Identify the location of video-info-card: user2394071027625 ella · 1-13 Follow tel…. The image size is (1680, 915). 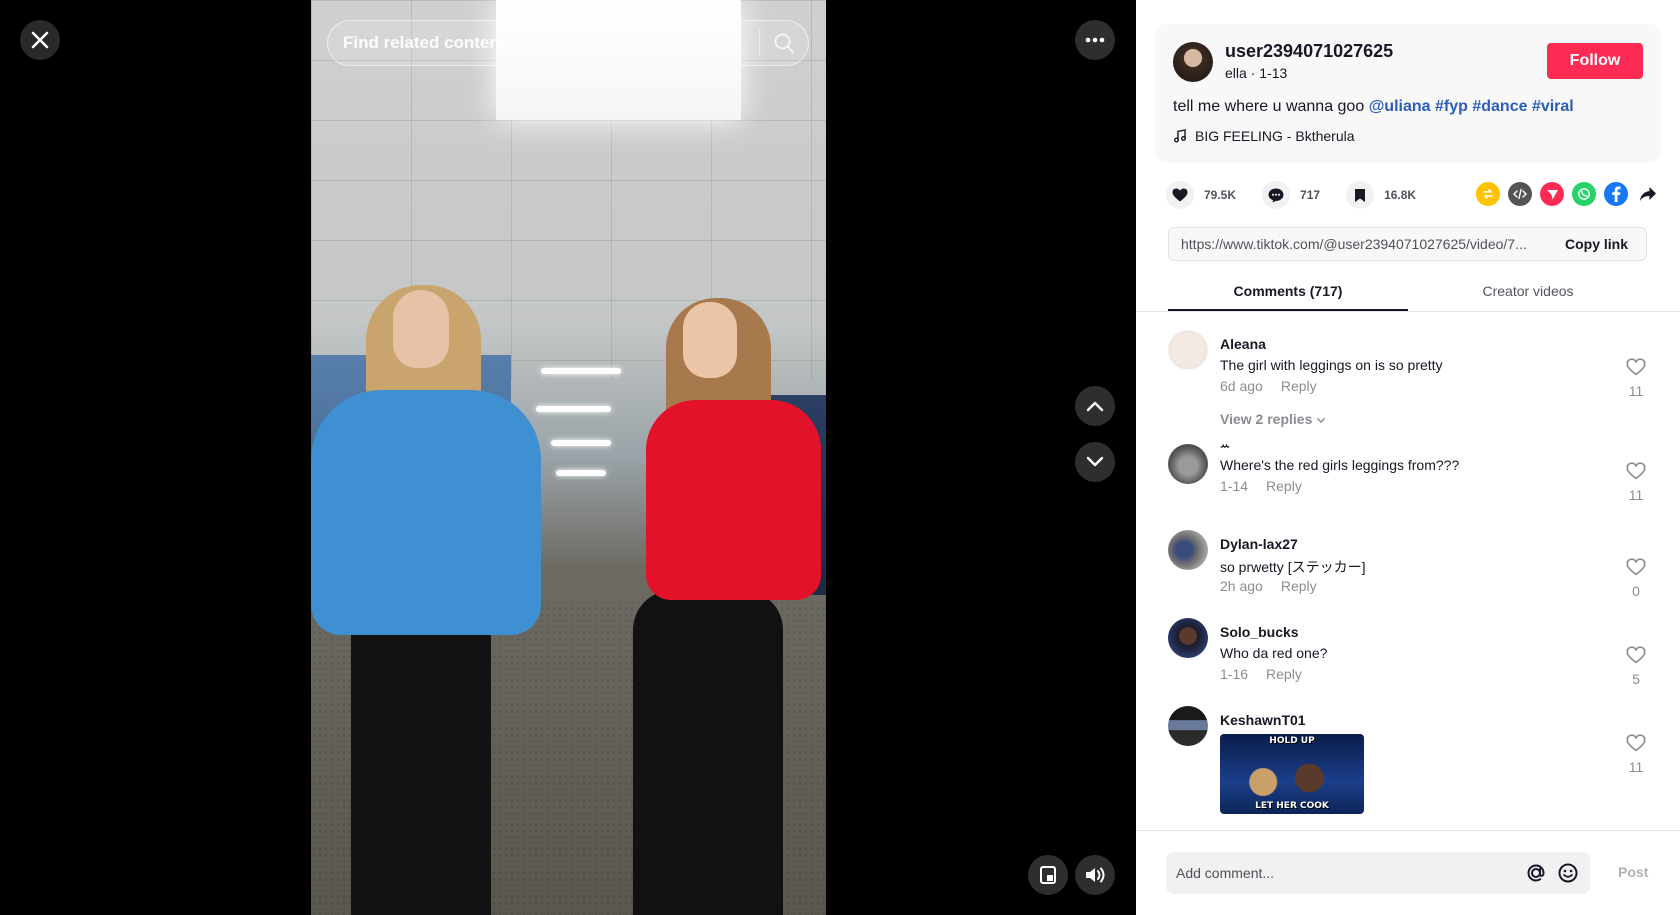
(1408, 93).